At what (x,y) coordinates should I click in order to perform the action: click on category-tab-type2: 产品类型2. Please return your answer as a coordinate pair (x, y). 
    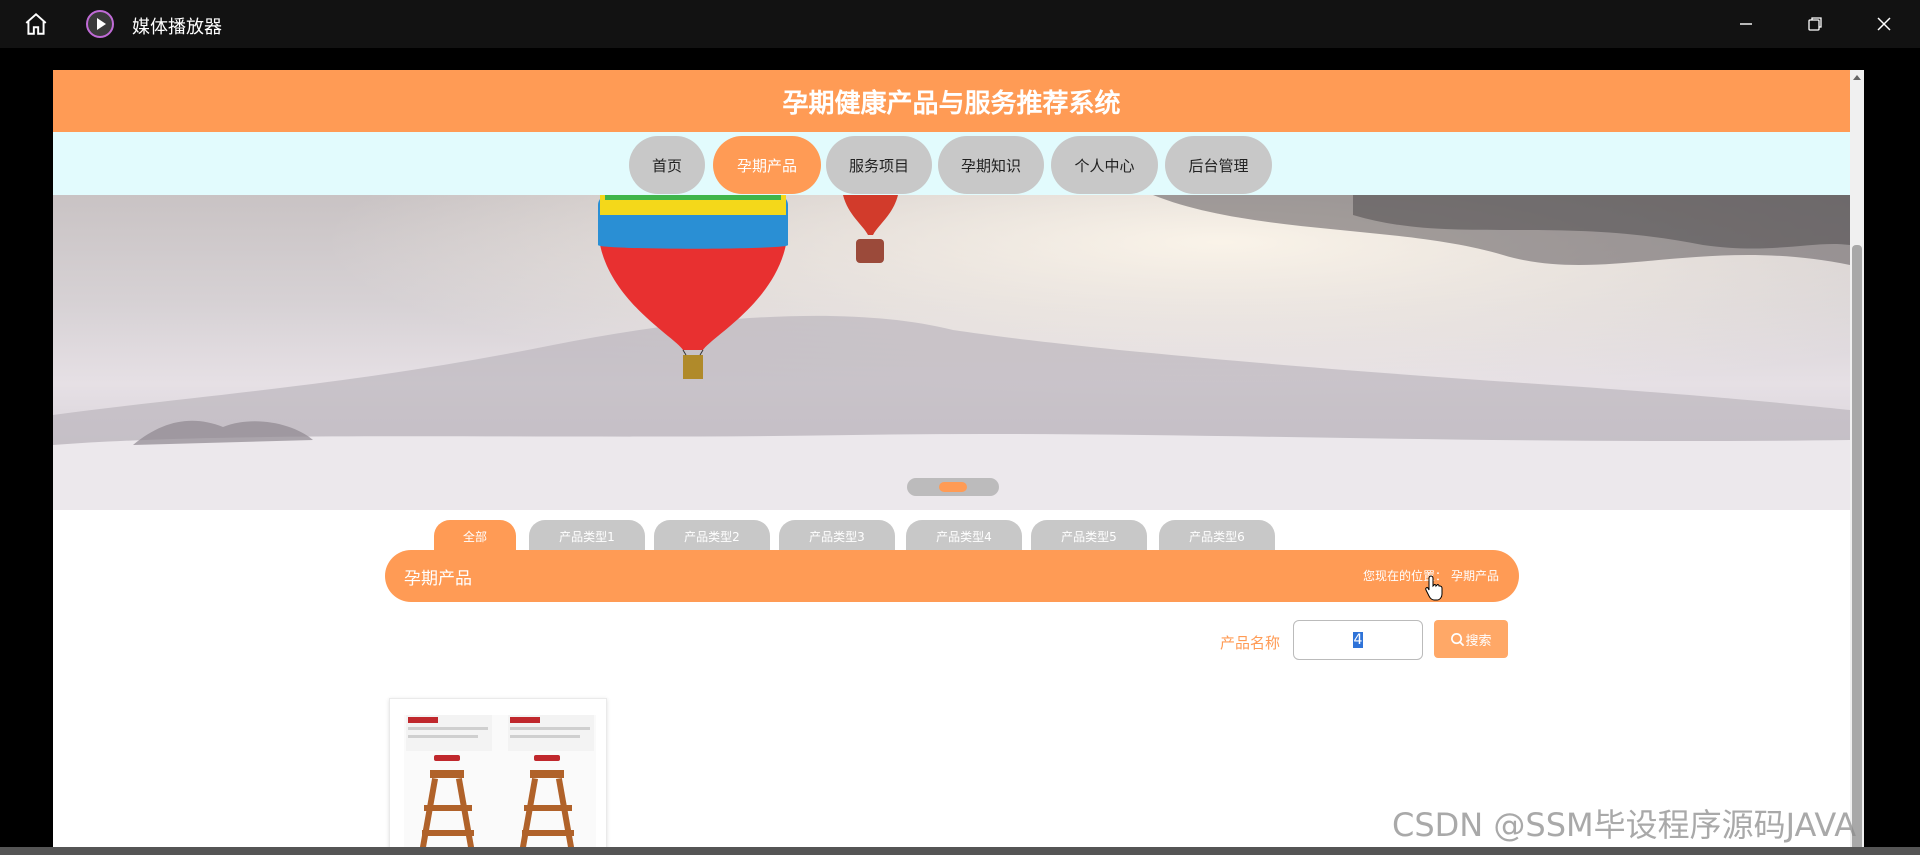
    Looking at the image, I should click on (712, 536).